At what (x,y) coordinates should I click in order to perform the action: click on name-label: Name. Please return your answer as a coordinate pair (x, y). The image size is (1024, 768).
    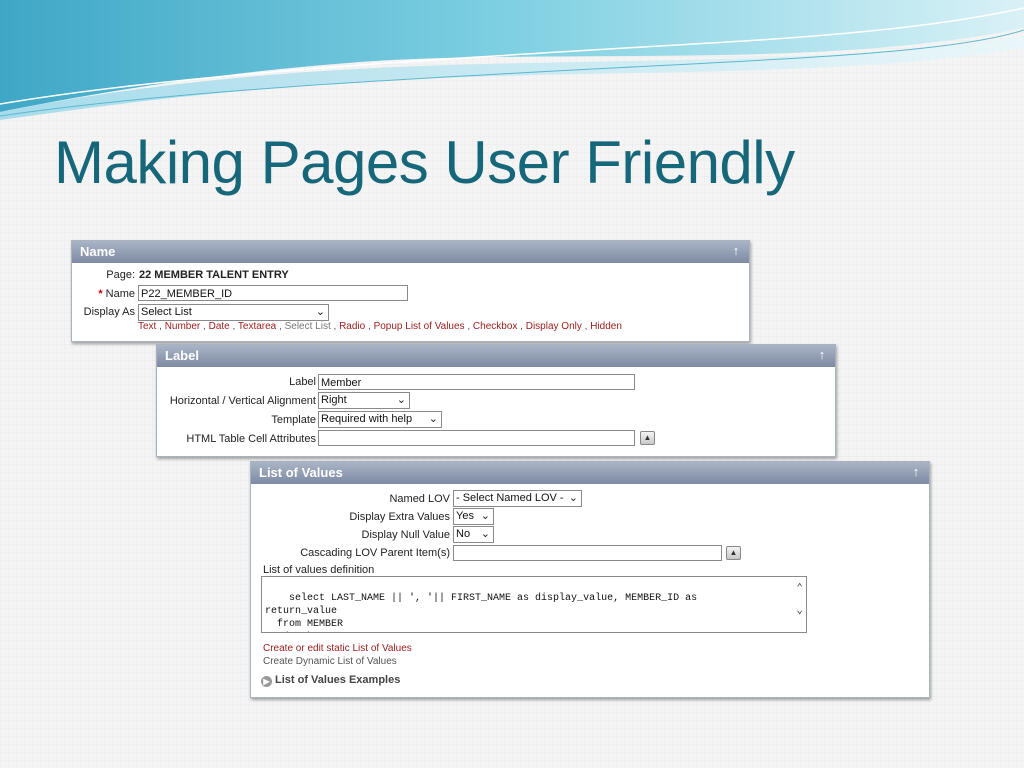
    Looking at the image, I should click on (120, 294).